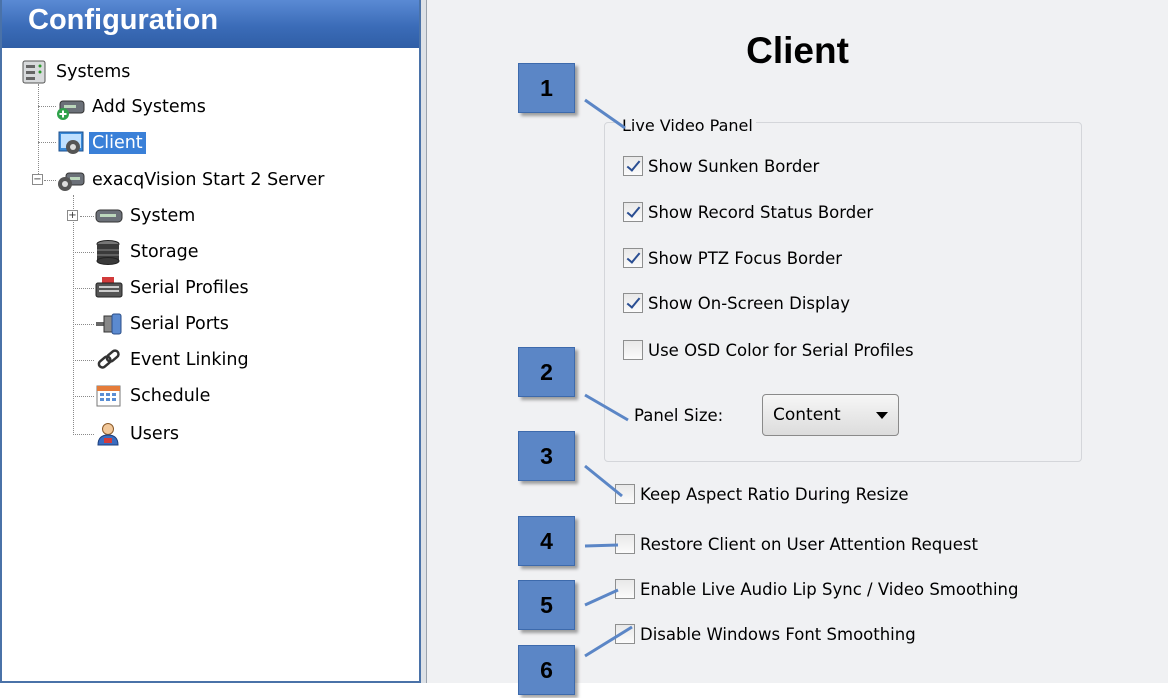 This screenshot has width=1168, height=698. I want to click on callout-badge: 5, so click(546, 605).